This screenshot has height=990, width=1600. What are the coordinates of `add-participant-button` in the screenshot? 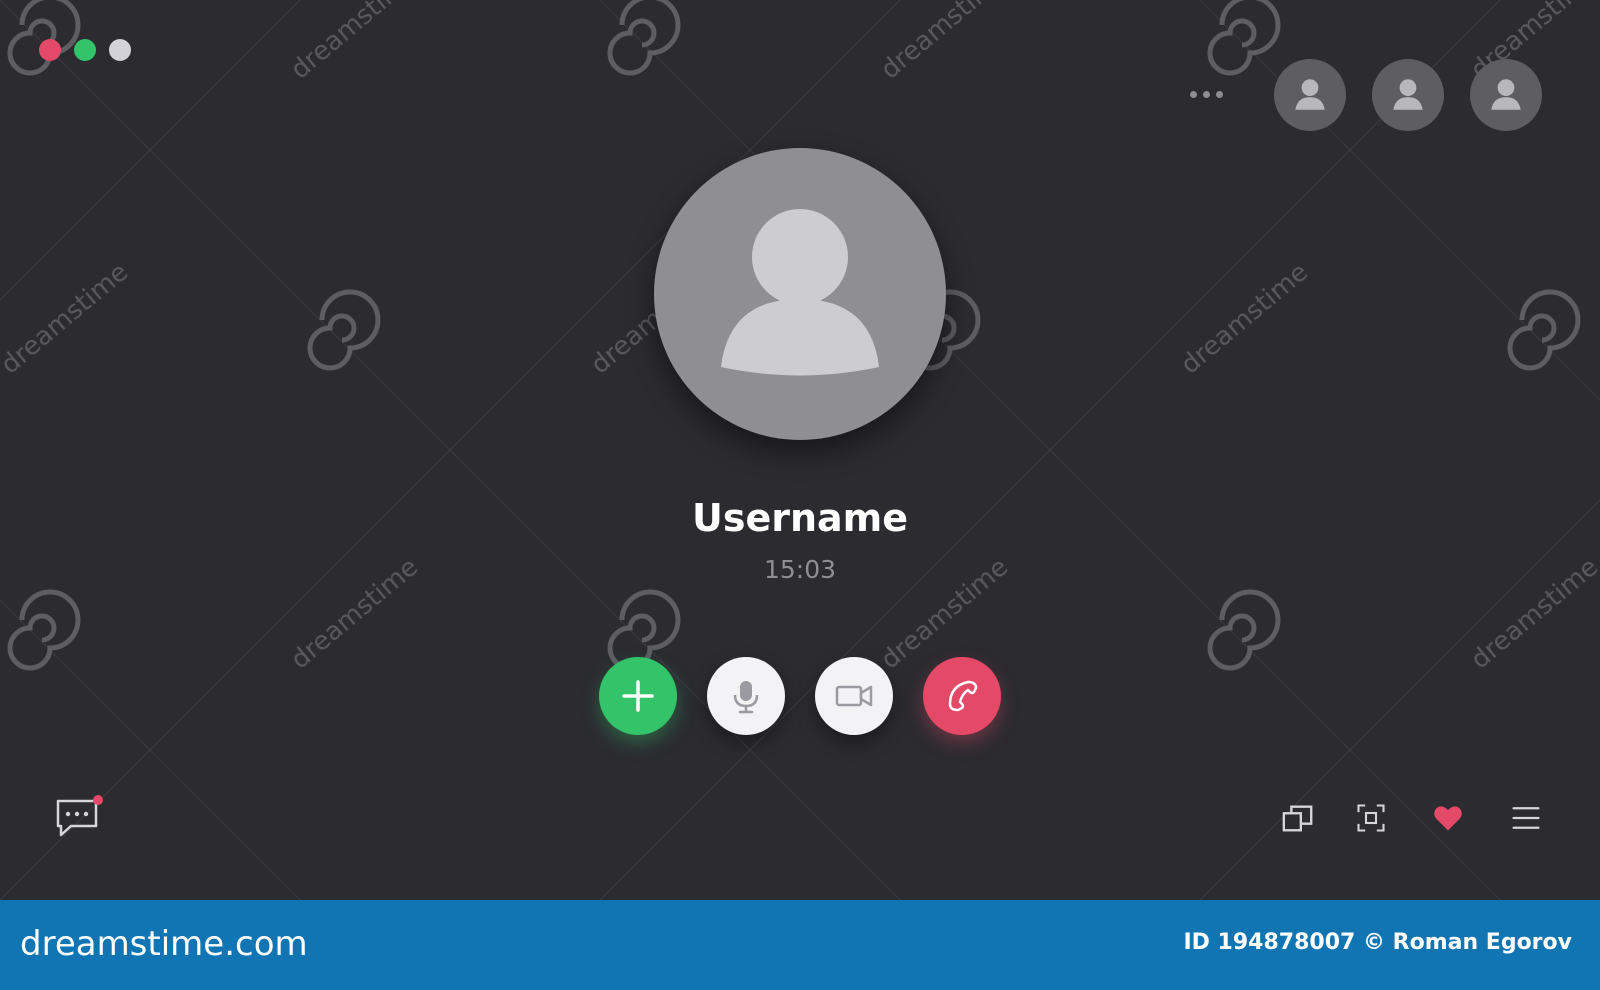 It's located at (638, 696).